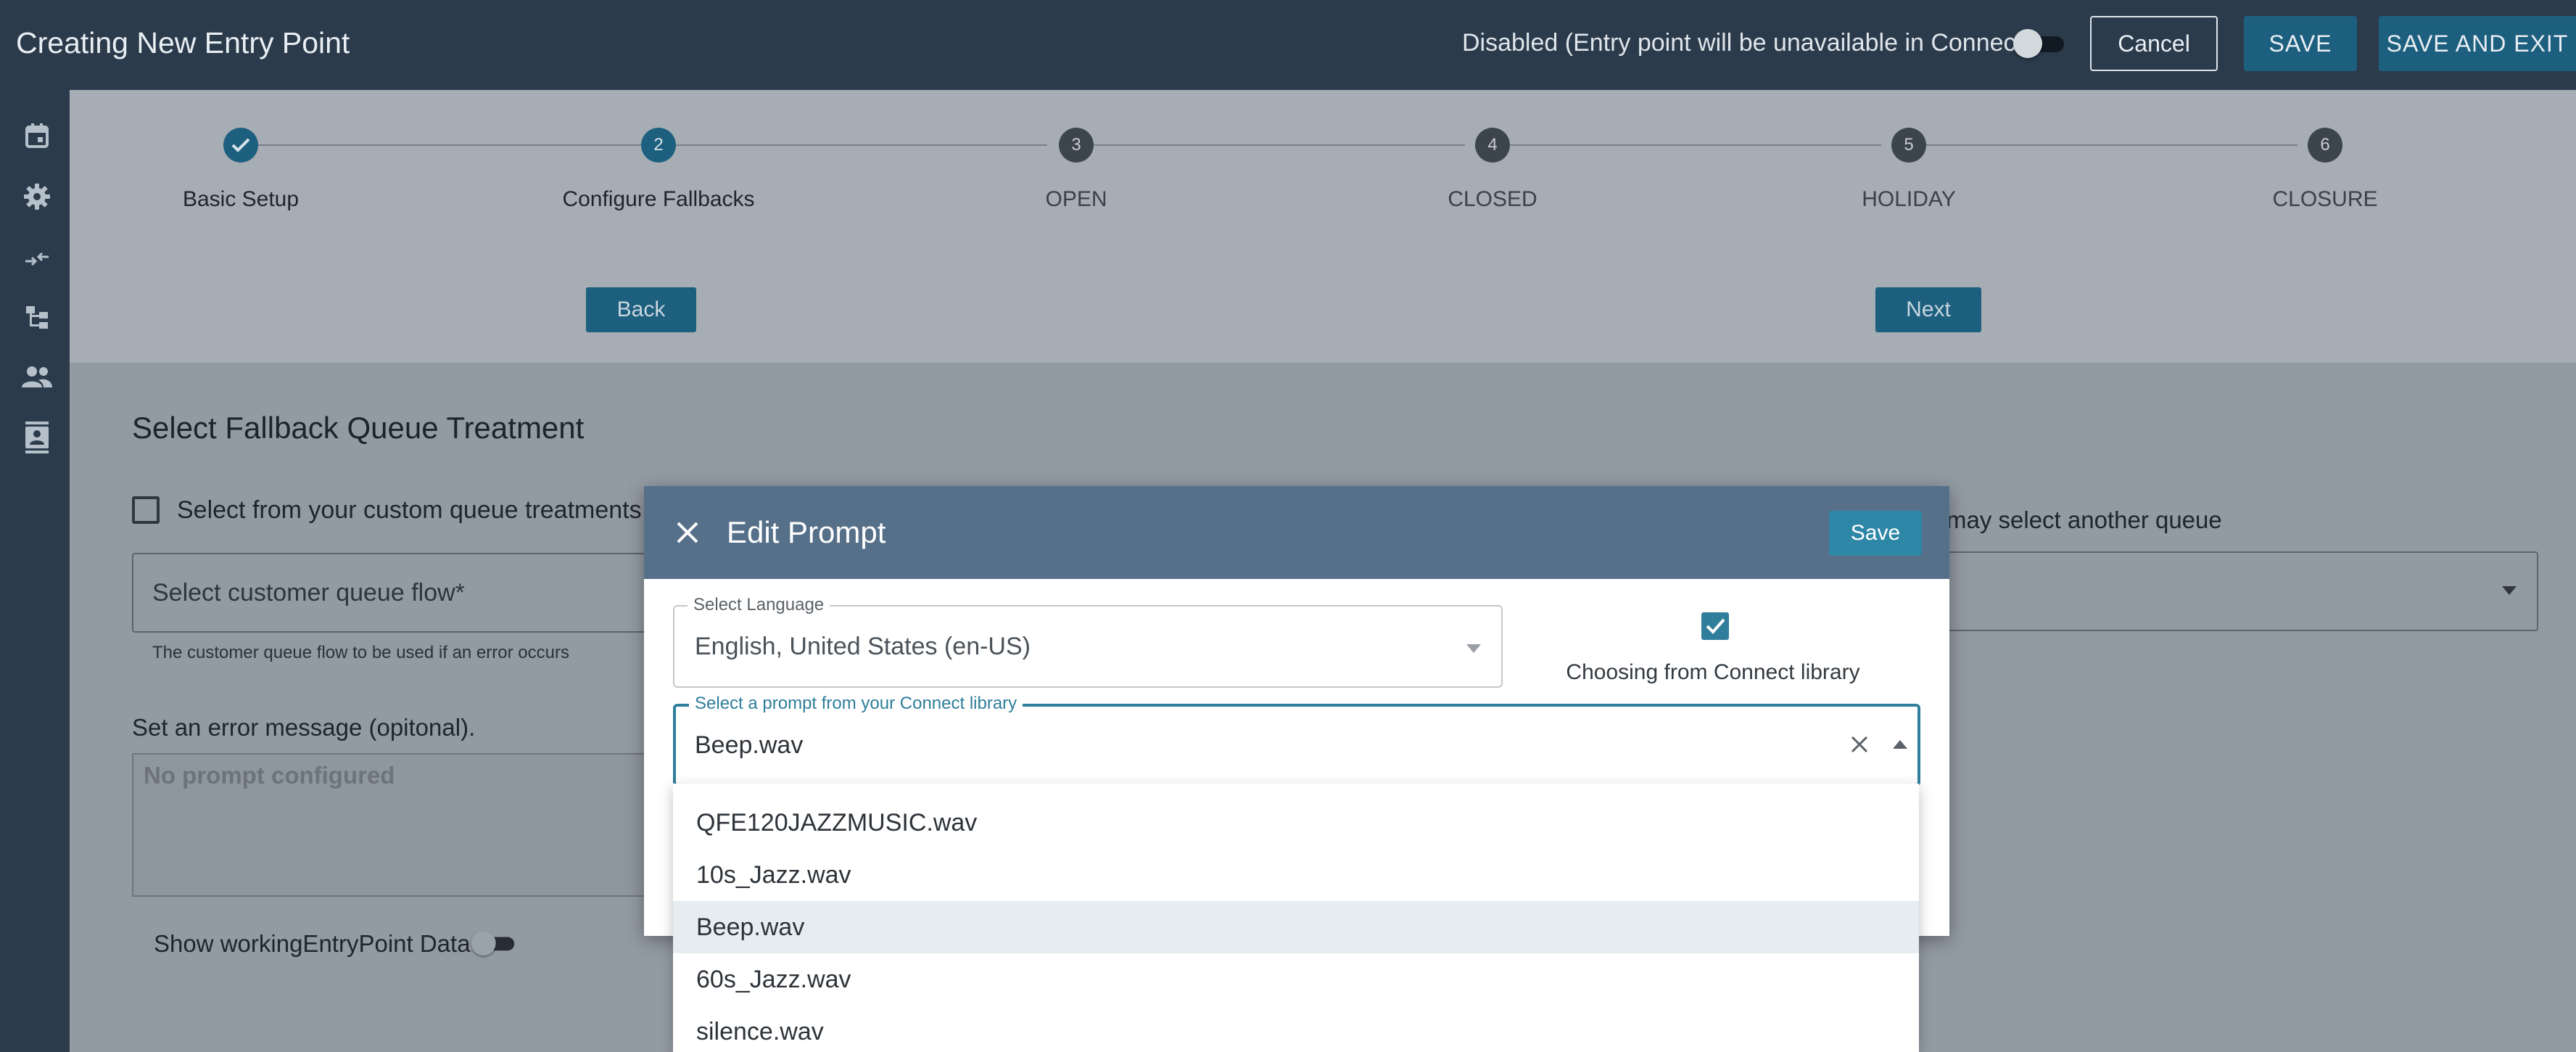  I want to click on customer-queue-flow-placeholder: Select customer queue flow*, so click(308, 593).